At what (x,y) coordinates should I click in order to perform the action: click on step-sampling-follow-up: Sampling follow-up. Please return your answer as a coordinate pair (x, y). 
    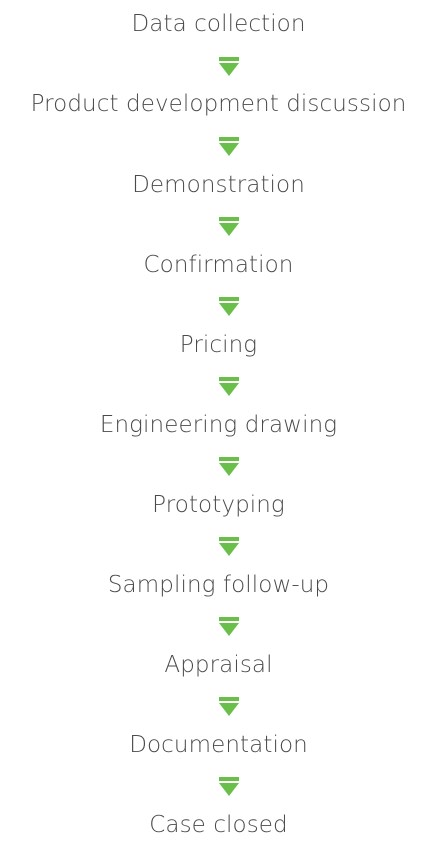
    Looking at the image, I should click on (218, 585).